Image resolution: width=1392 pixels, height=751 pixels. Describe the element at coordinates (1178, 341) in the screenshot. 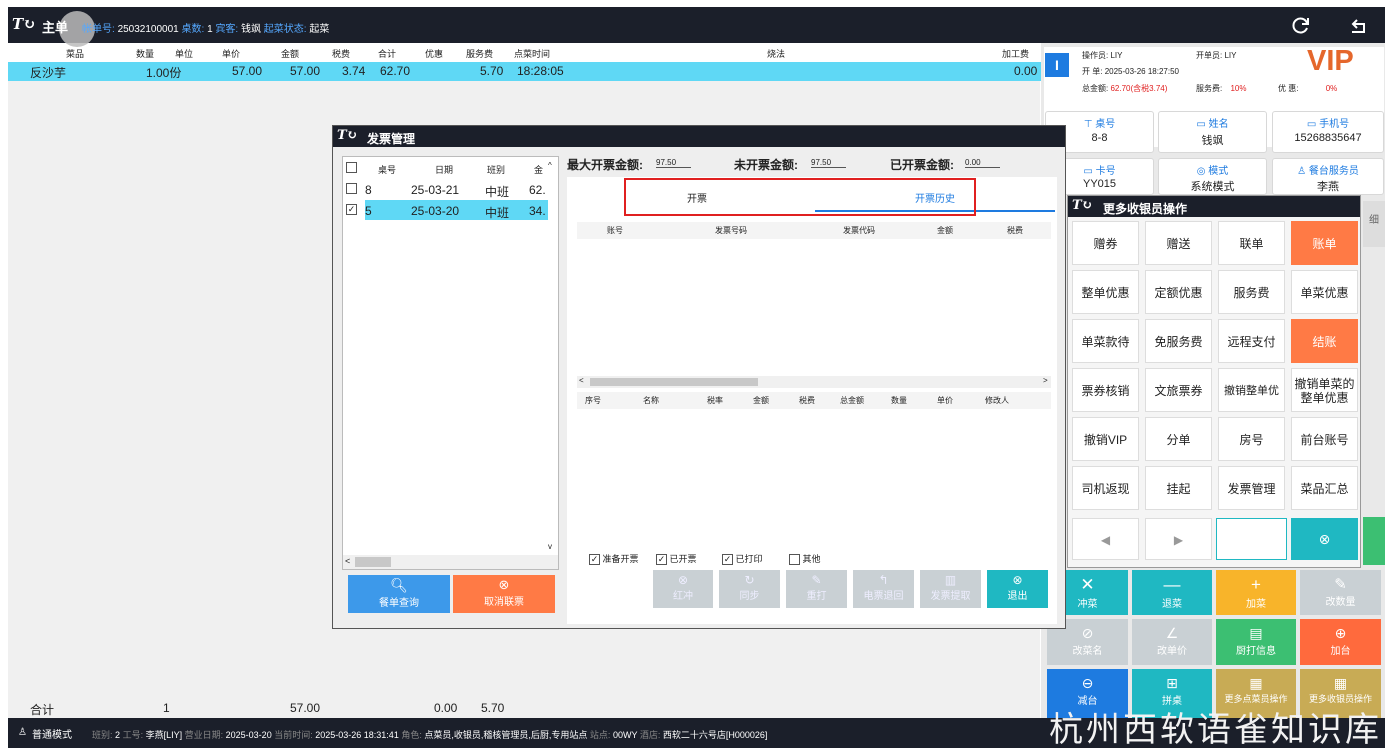

I see `popup-button: 免服务费` at that location.